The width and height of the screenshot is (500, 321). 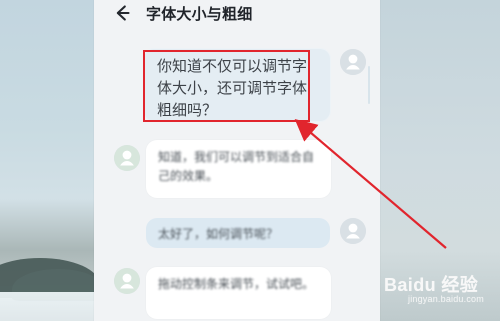 I want to click on message-bubble-main: 你知道不仅可以调节字体大小，还可调节字体粗细吗？, so click(x=237, y=85).